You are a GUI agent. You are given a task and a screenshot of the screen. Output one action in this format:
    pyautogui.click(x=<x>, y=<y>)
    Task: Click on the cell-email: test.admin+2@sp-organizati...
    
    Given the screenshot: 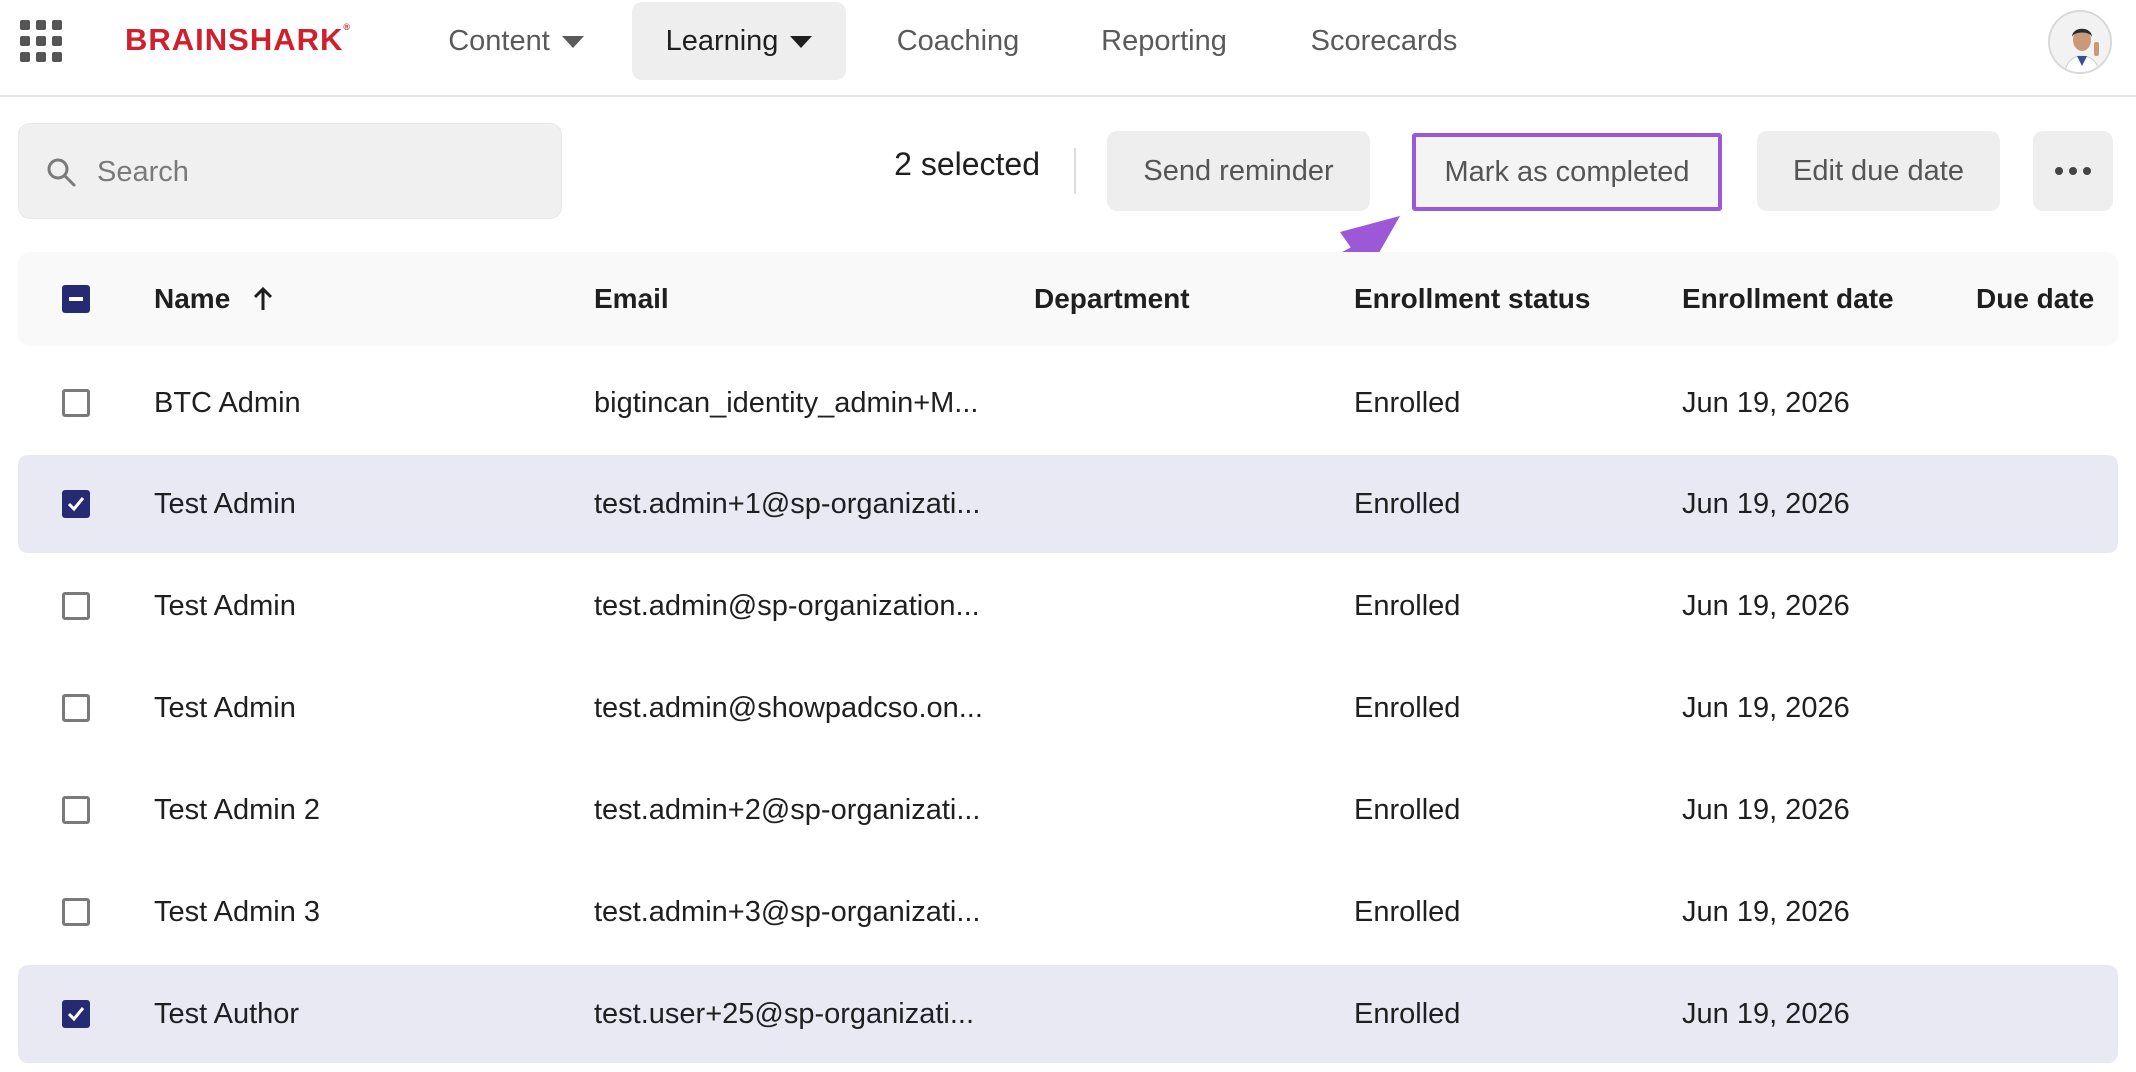 What is the action you would take?
    pyautogui.click(x=787, y=809)
    